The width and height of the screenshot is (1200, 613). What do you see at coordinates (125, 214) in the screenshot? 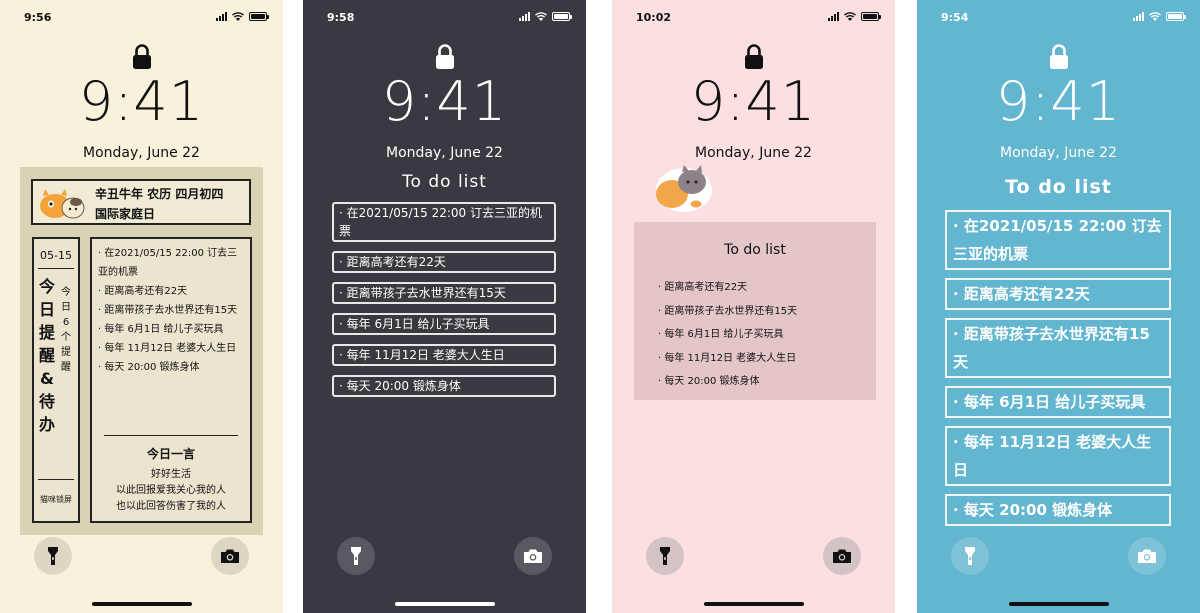
I see `holiday-name: 国际家庭日` at bounding box center [125, 214].